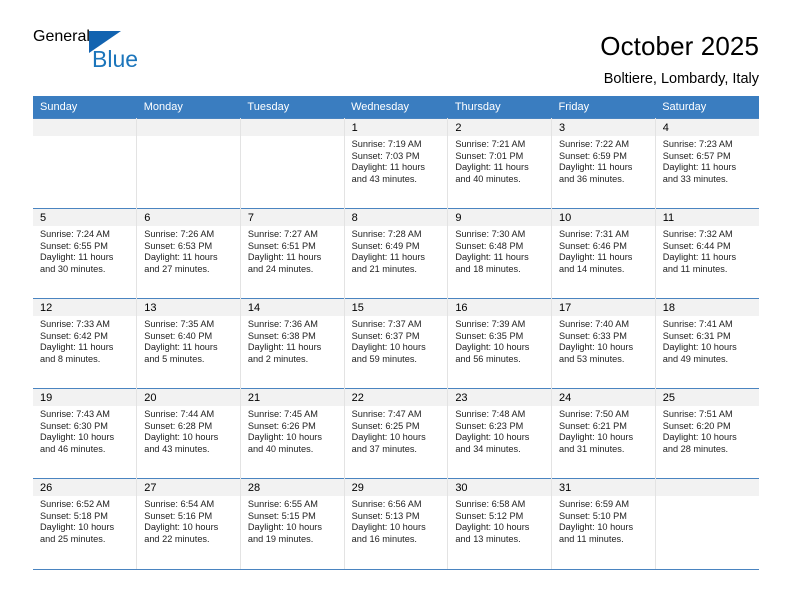 This screenshot has height=612, width=792. Describe the element at coordinates (500, 487) in the screenshot. I see `day-number: 30` at that location.